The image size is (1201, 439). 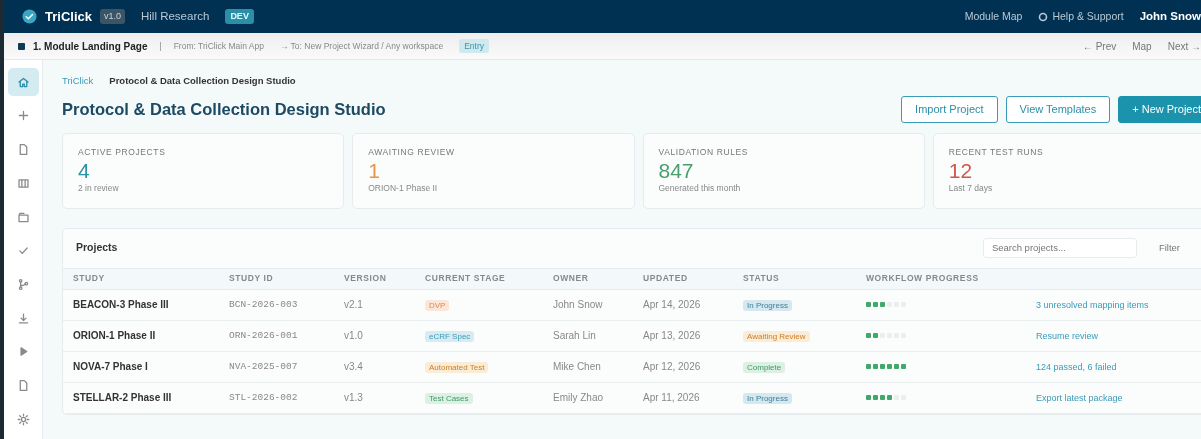 I want to click on table-cell: v3.4, so click(x=374, y=367).